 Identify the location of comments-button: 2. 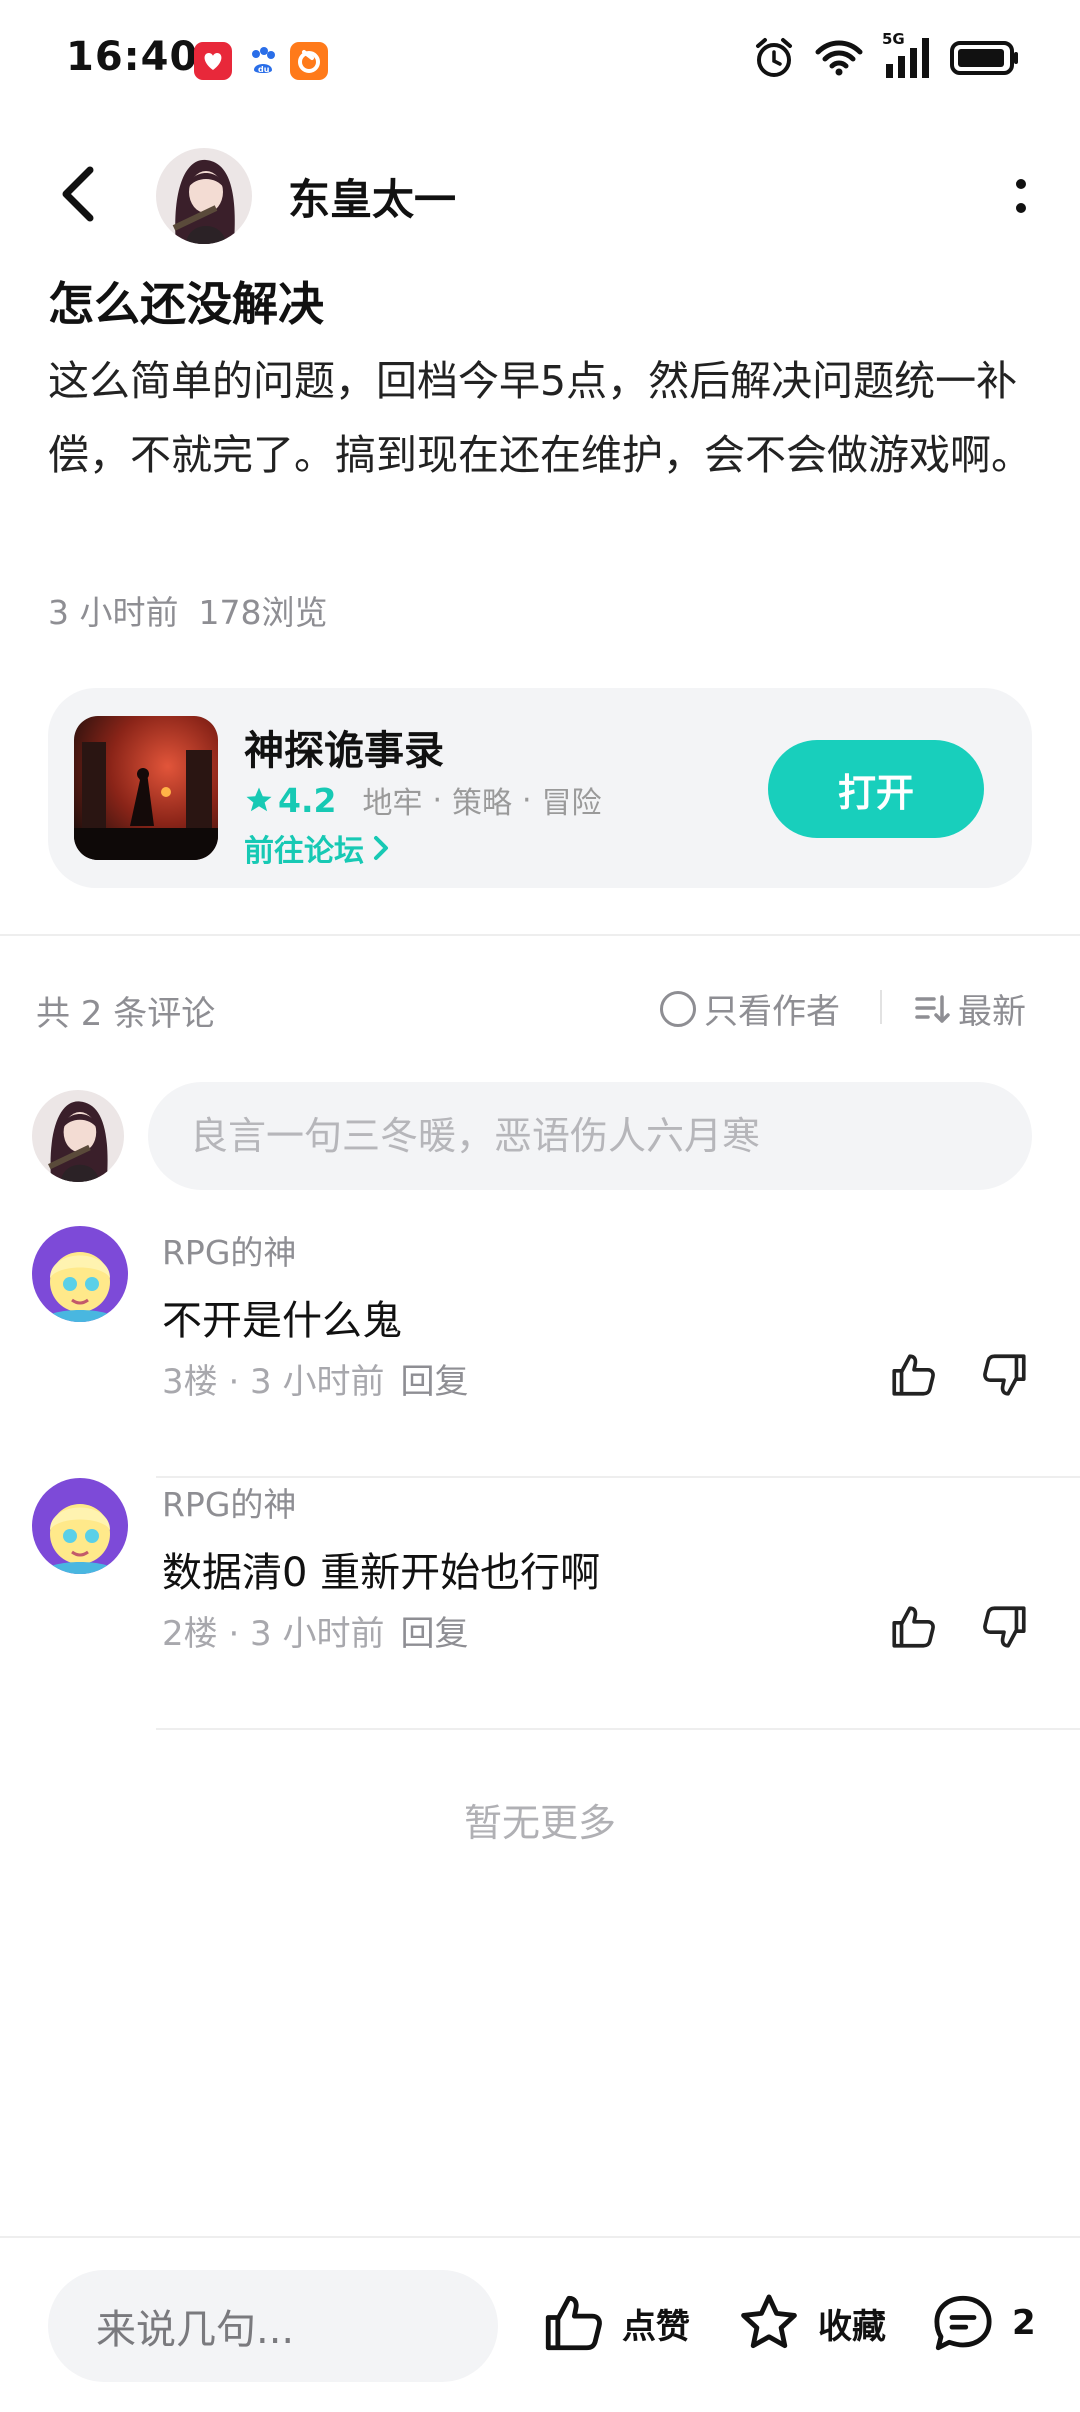
(983, 2323).